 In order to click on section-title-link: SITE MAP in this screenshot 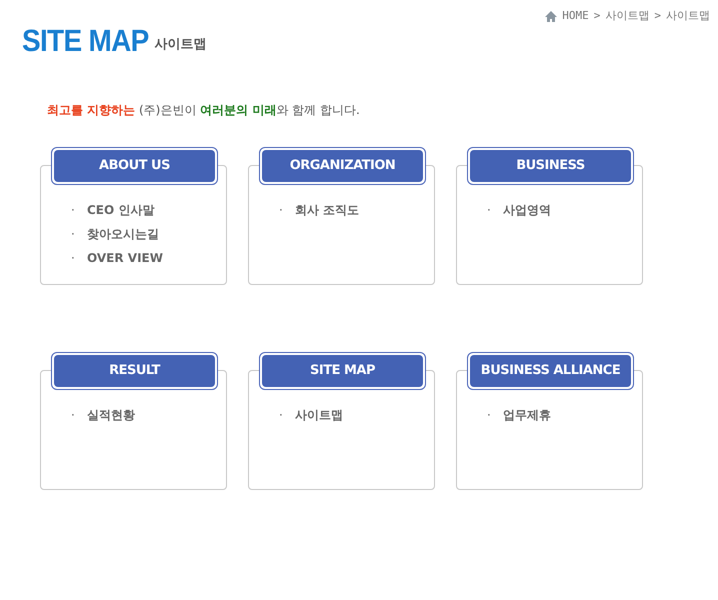, I will do `click(342, 370)`.